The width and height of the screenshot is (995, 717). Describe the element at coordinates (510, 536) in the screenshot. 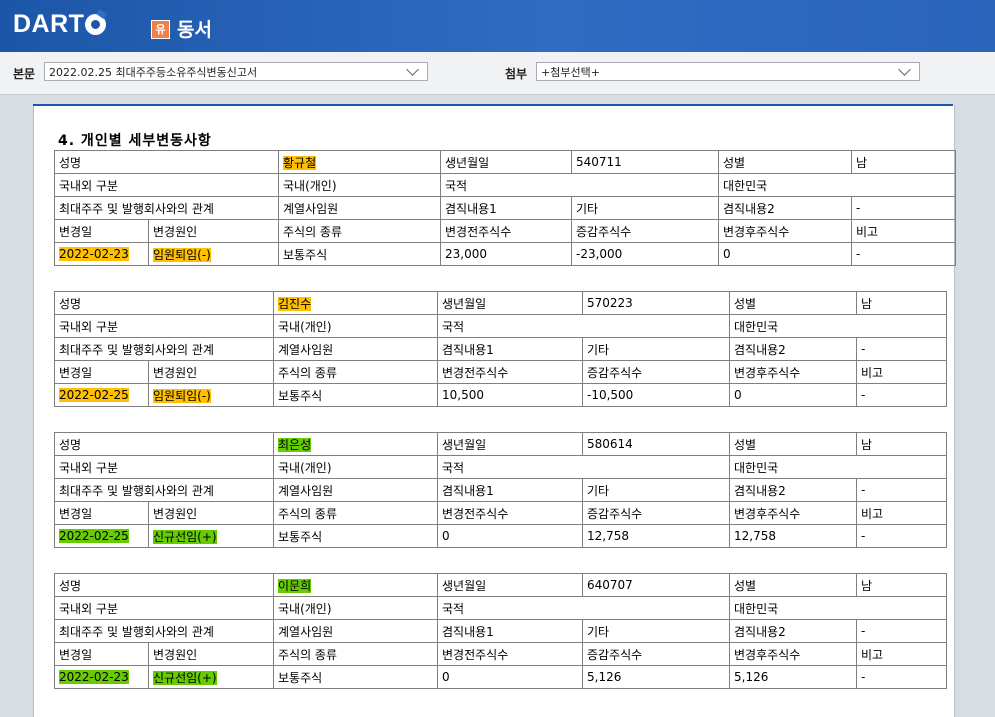

I see `before-value: 0` at that location.